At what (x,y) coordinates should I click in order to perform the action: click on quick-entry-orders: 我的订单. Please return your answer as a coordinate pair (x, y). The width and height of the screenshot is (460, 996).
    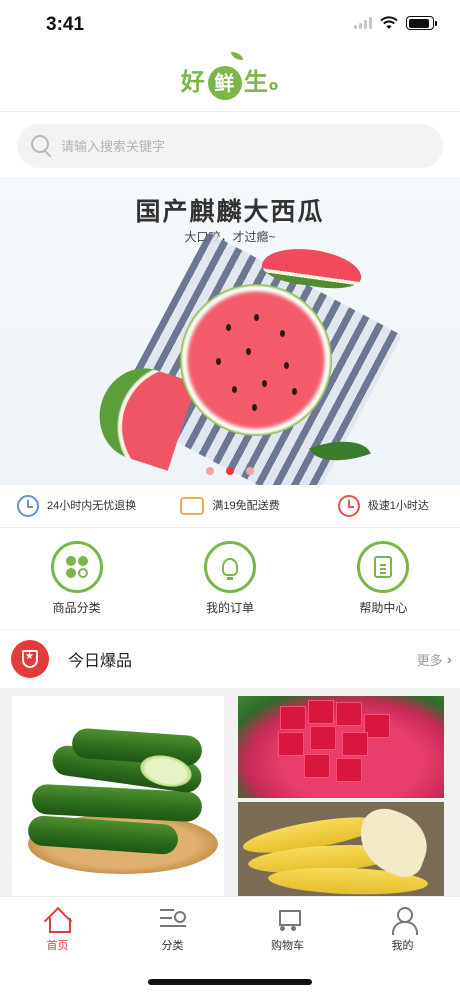
    Looking at the image, I should click on (229, 579).